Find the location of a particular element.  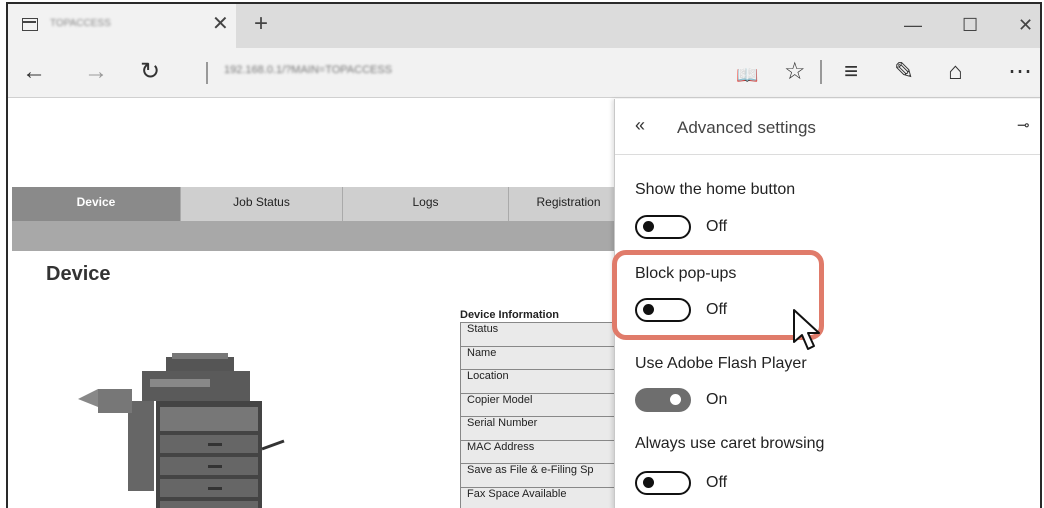

mouse-cursor-icon is located at coordinates (807, 332).